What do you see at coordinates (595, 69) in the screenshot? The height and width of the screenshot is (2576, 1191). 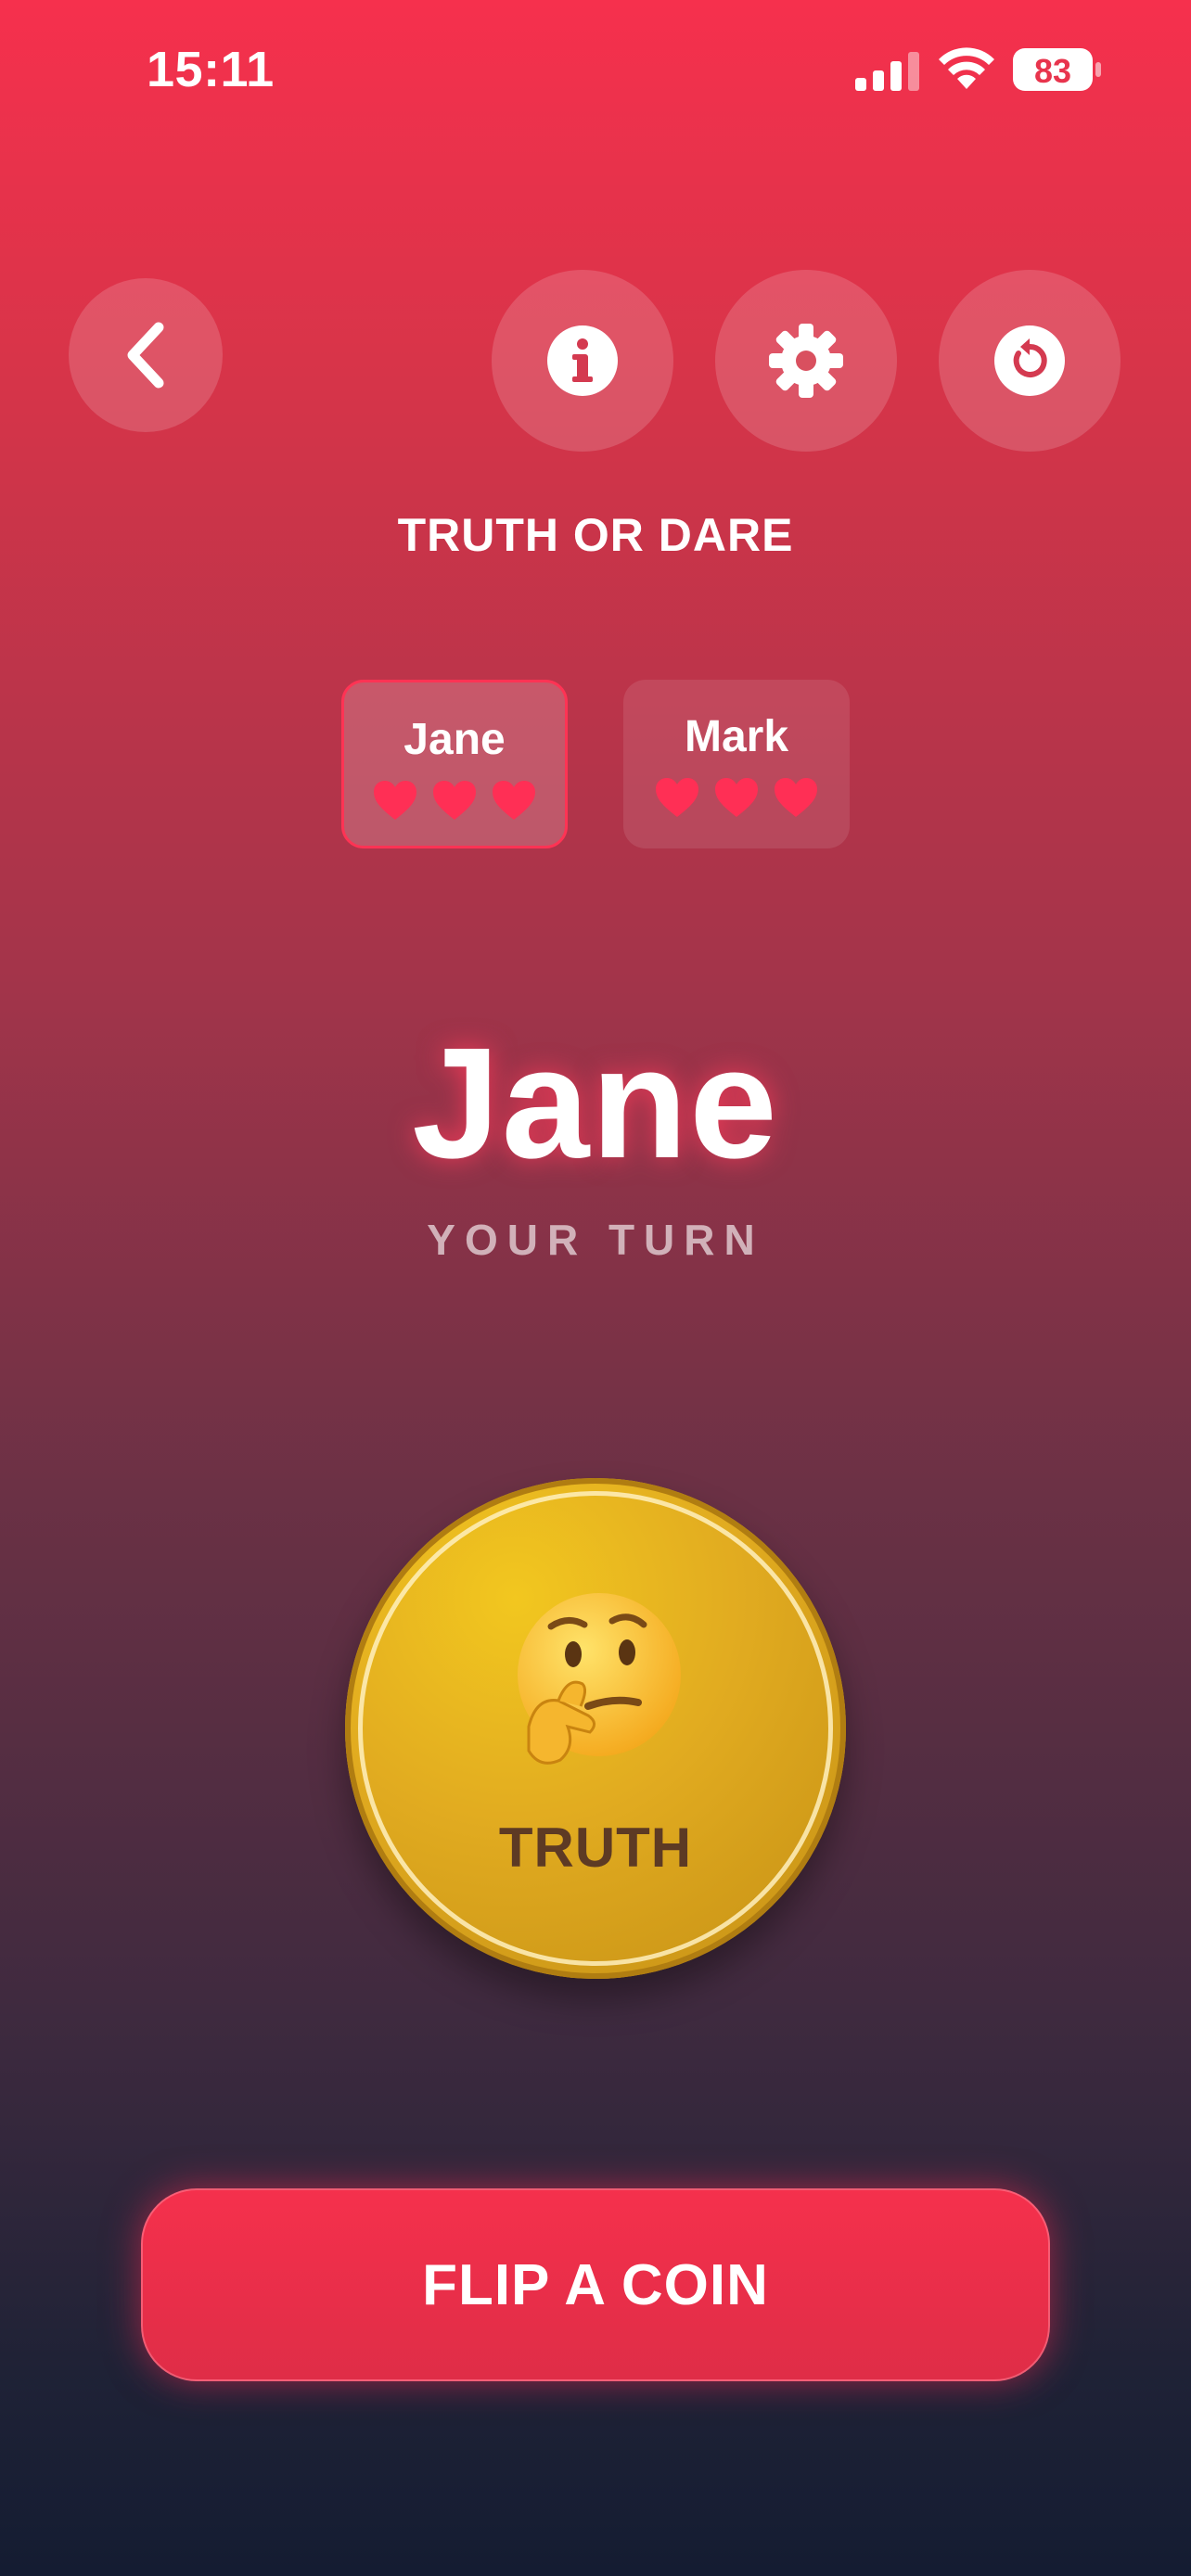 I see `status-bar: 15:11 83` at bounding box center [595, 69].